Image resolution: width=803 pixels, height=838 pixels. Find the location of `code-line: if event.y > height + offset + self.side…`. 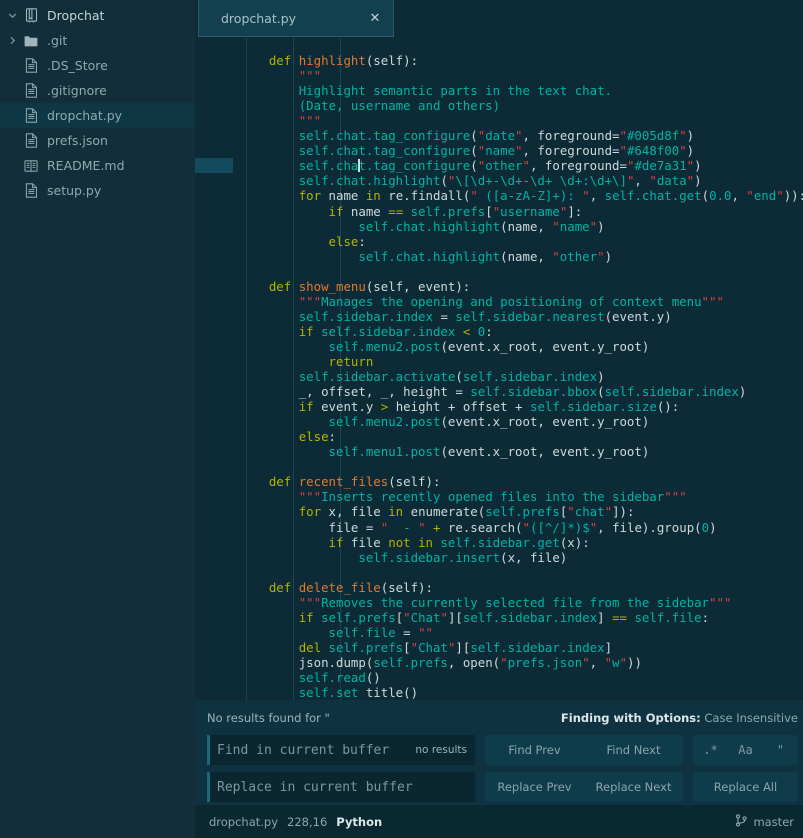

code-line: if event.y > height + offset + self.side… is located at coordinates (499, 406).